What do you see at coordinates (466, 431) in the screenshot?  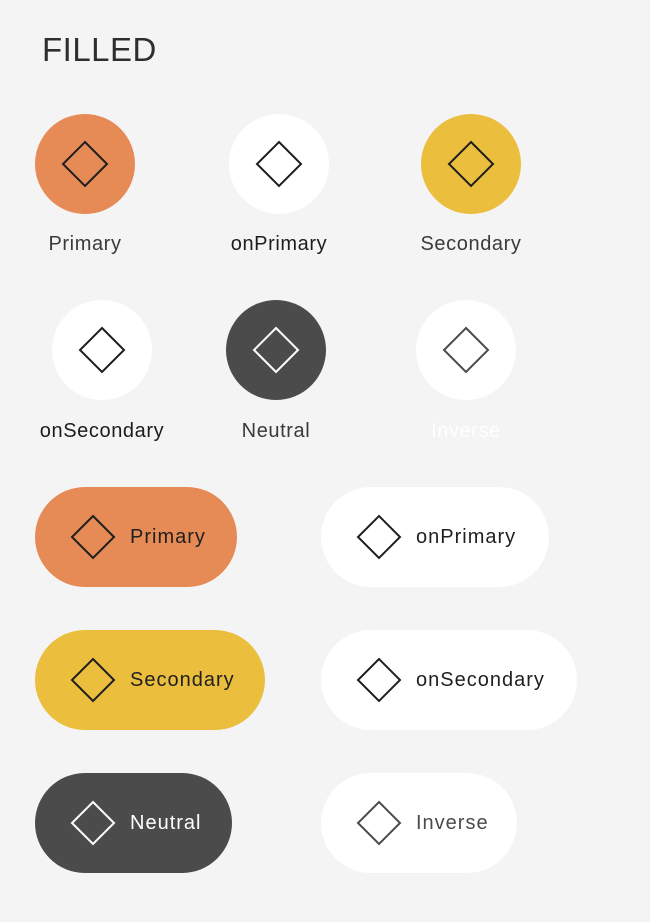 I see `inverse-icon-label: Inverse` at bounding box center [466, 431].